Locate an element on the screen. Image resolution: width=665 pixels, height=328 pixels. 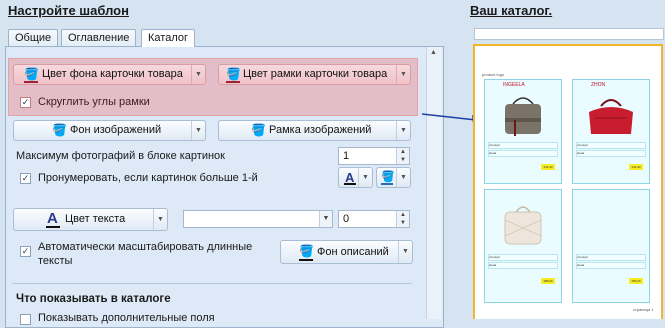
product-card: Артикул Цена 356,00 is located at coordinates (611, 246).